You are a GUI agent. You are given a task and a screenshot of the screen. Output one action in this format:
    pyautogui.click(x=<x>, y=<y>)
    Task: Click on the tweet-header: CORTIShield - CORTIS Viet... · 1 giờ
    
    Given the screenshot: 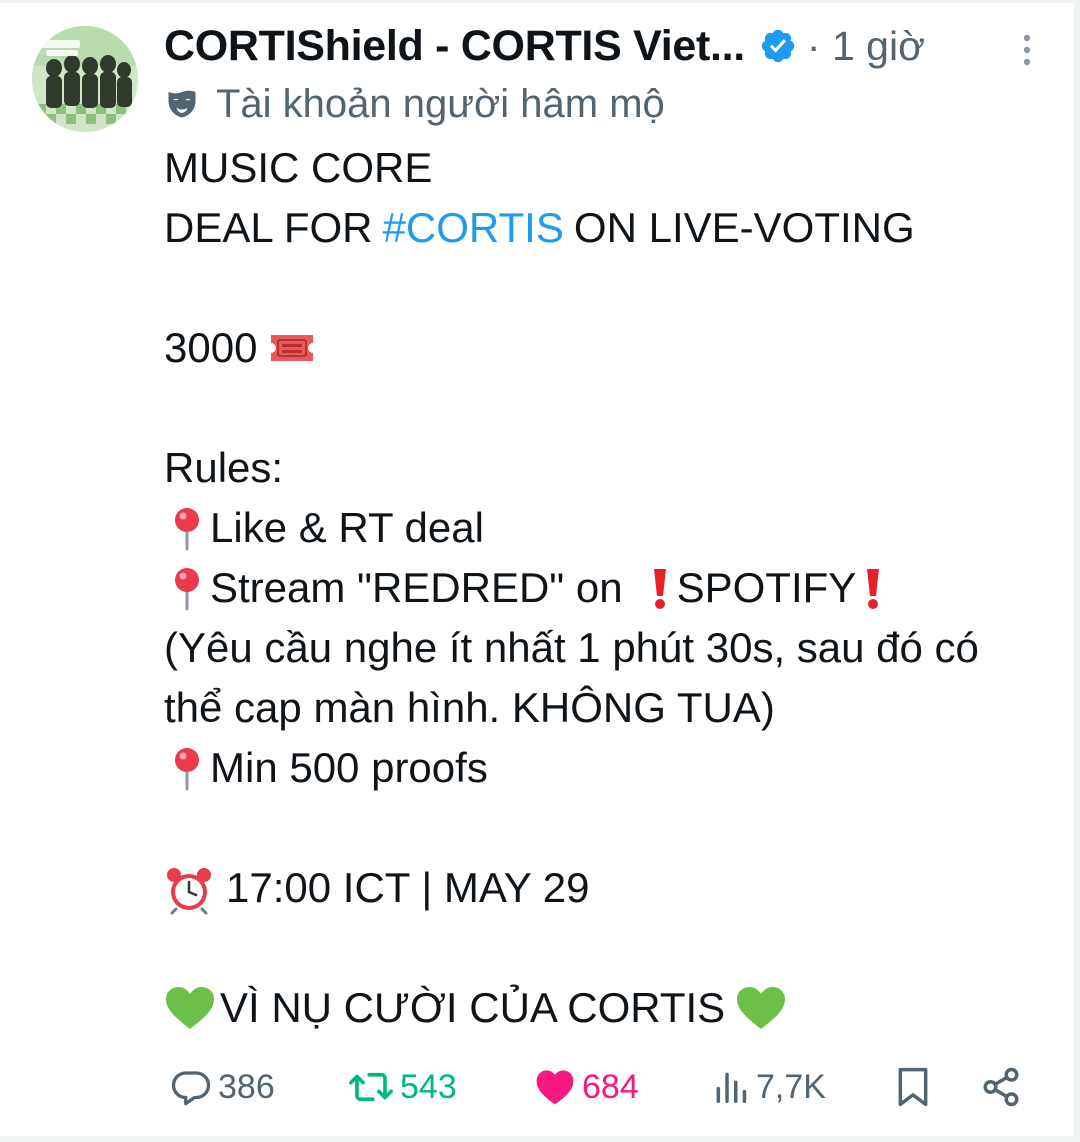 What is the action you would take?
    pyautogui.click(x=604, y=46)
    